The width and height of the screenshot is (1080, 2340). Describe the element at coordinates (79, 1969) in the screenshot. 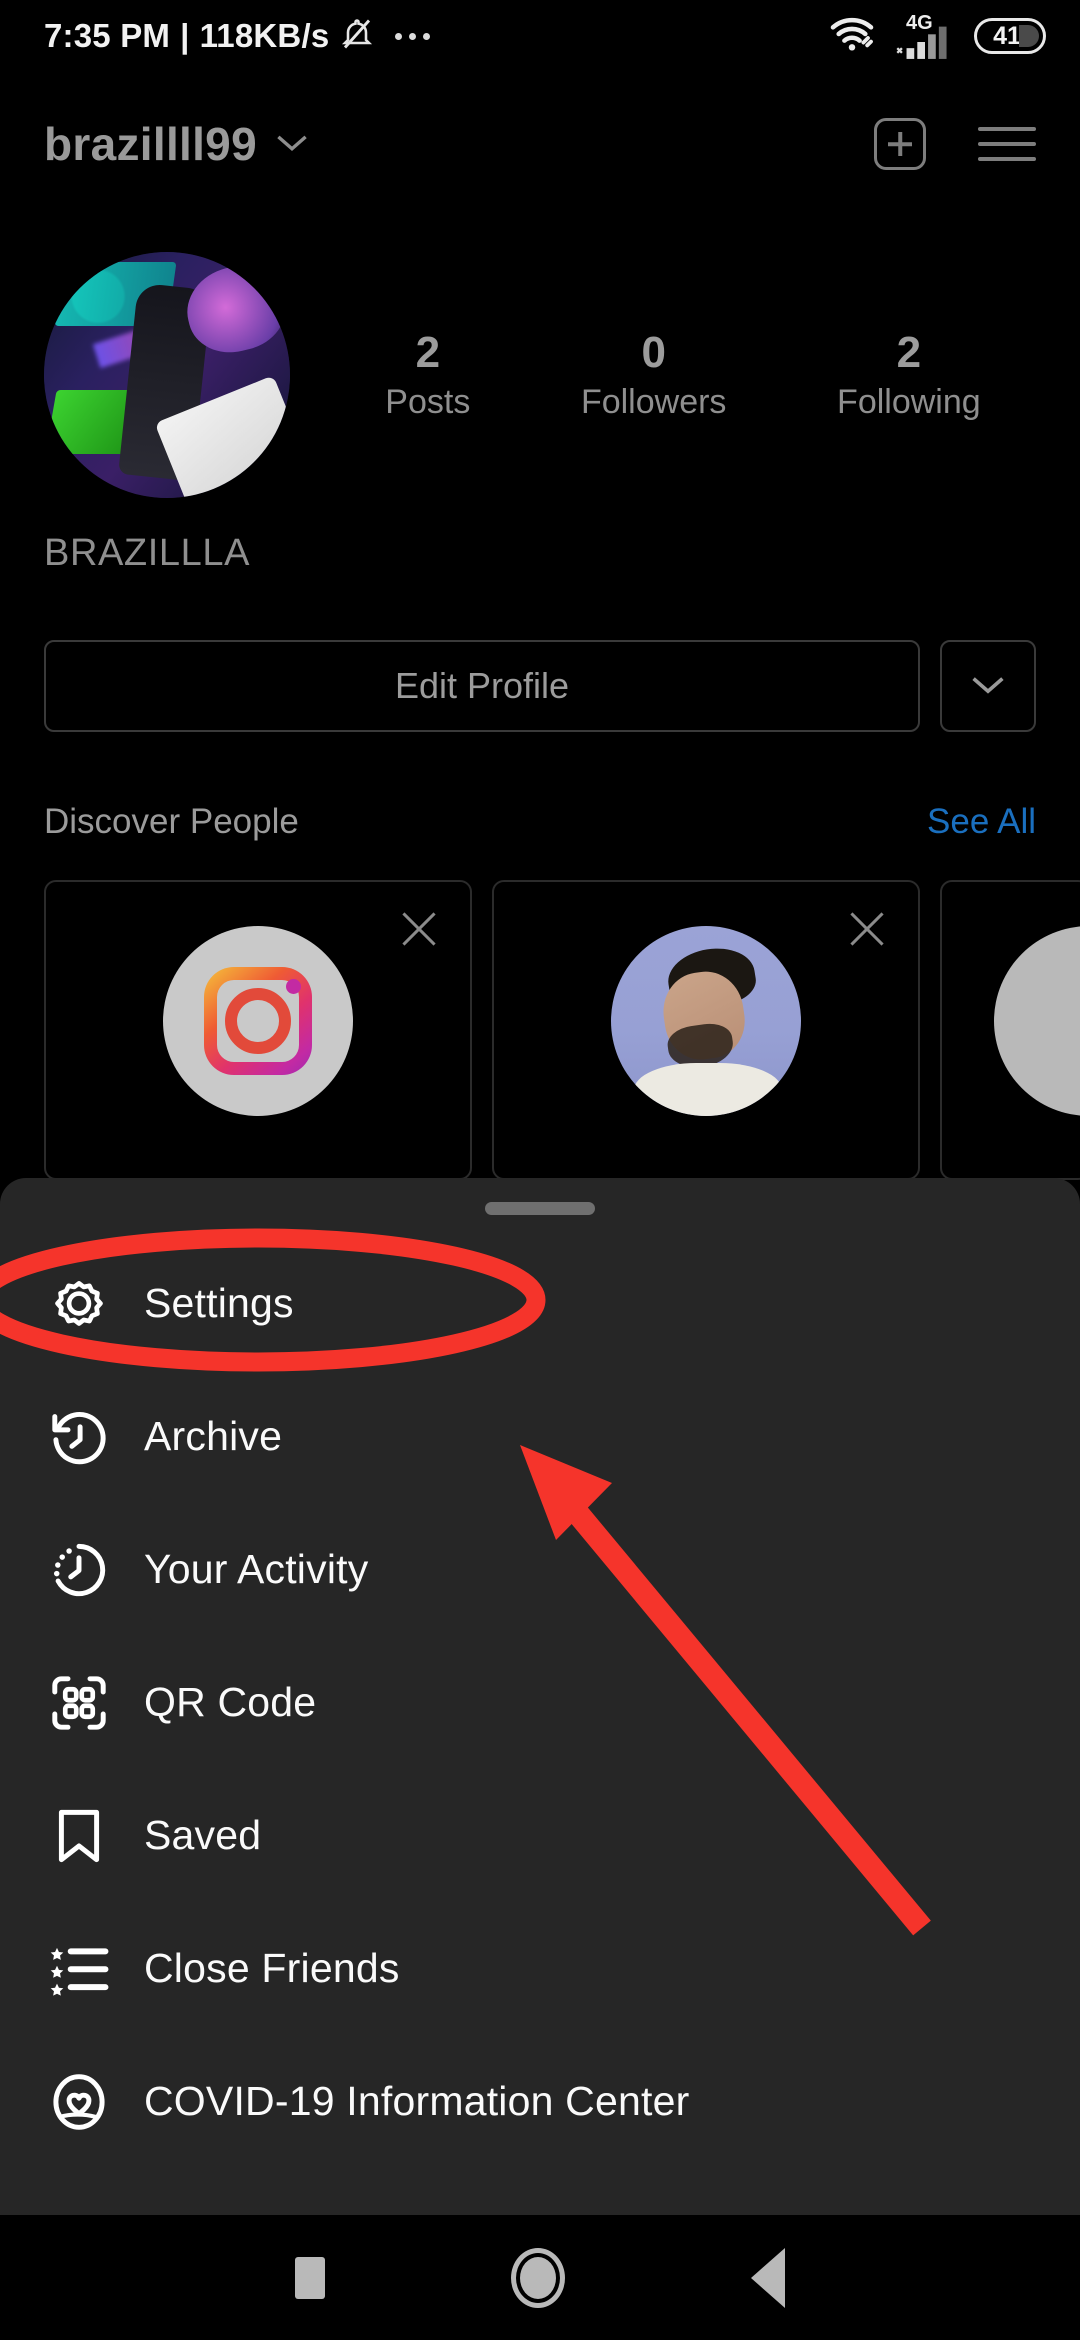

I see `star-list-icon` at that location.